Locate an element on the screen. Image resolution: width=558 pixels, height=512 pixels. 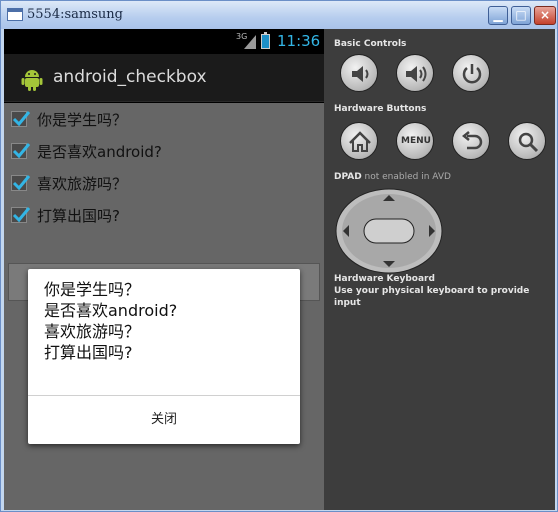
back-icon is located at coordinates (472, 140).